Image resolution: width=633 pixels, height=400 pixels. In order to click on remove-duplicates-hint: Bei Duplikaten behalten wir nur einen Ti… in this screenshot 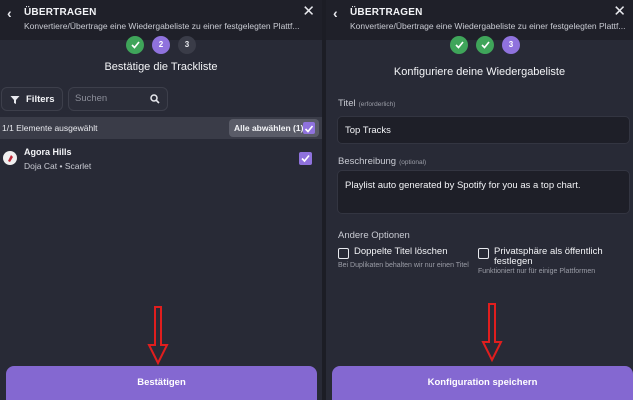, I will do `click(403, 265)`.